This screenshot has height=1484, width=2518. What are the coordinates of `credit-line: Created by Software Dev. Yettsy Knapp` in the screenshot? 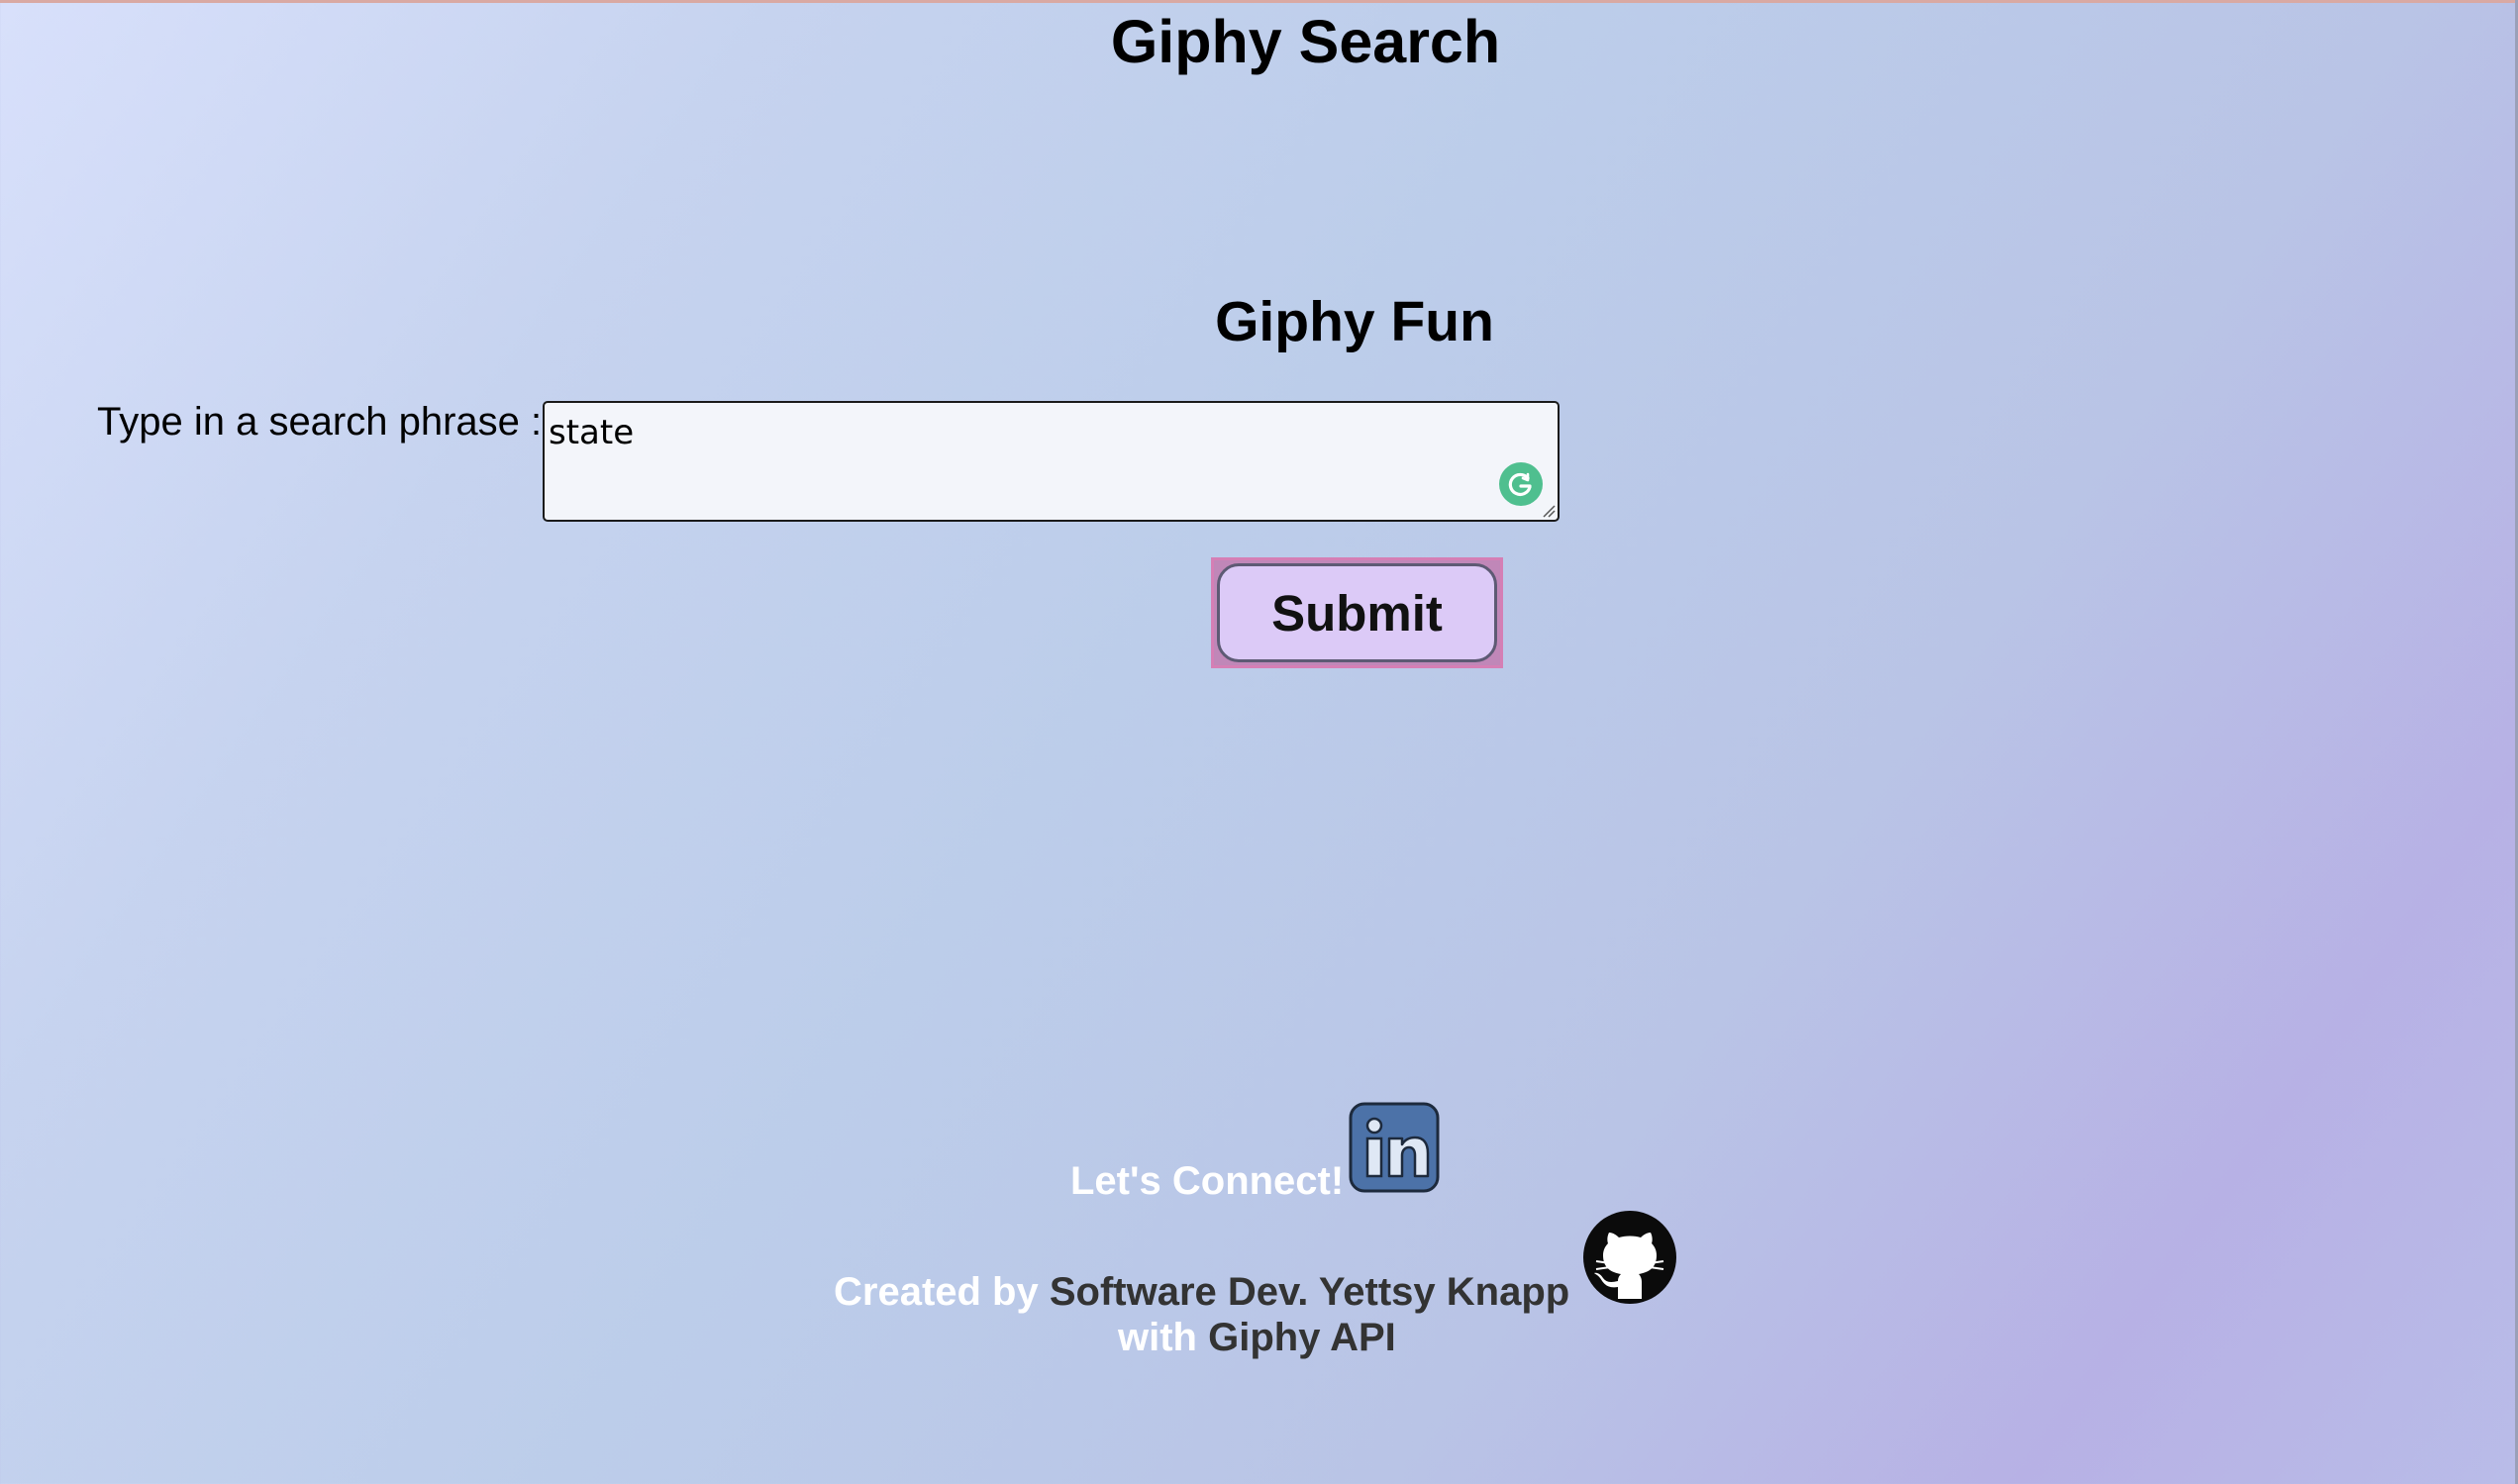 It's located at (1201, 1292).